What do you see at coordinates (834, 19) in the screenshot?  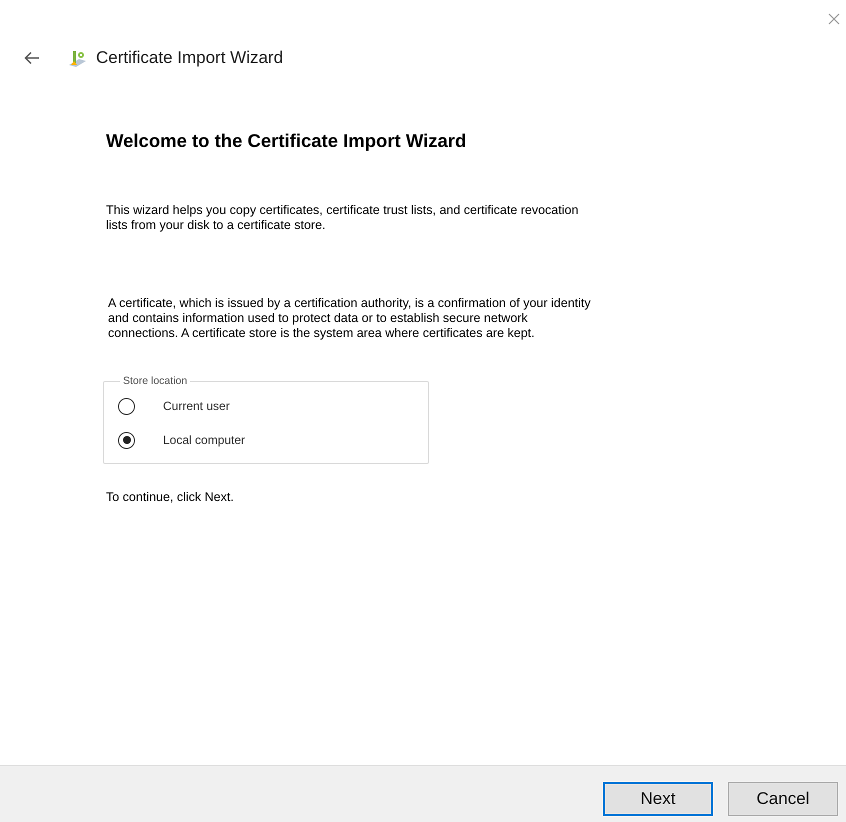 I see `close-button` at bounding box center [834, 19].